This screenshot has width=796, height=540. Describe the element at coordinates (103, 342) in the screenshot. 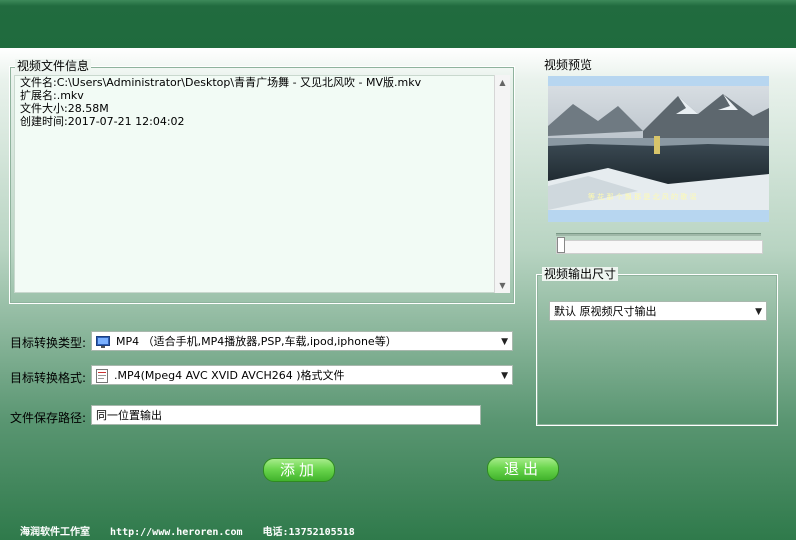

I see `monitor-icon` at that location.